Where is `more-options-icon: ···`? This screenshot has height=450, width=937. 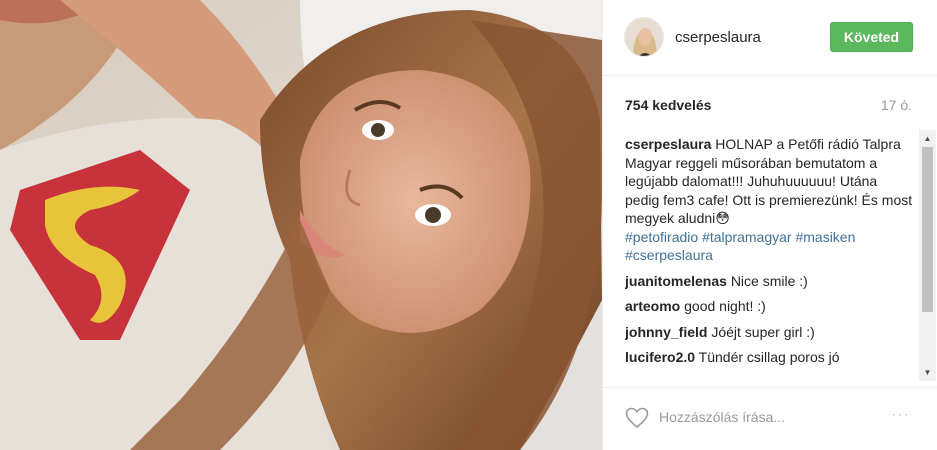
more-options-icon: ··· is located at coordinates (901, 417).